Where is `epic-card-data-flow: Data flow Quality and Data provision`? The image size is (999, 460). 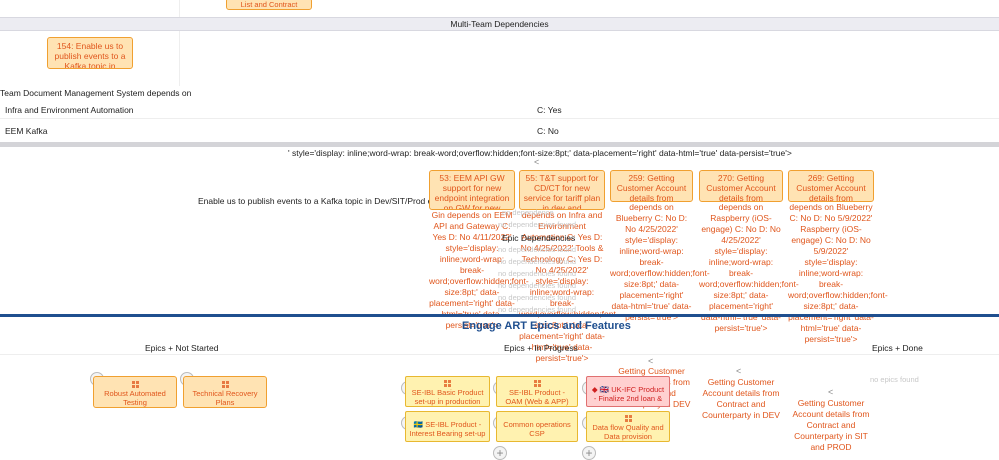
epic-card-data-flow: Data flow Quality and Data provision is located at coordinates (628, 426).